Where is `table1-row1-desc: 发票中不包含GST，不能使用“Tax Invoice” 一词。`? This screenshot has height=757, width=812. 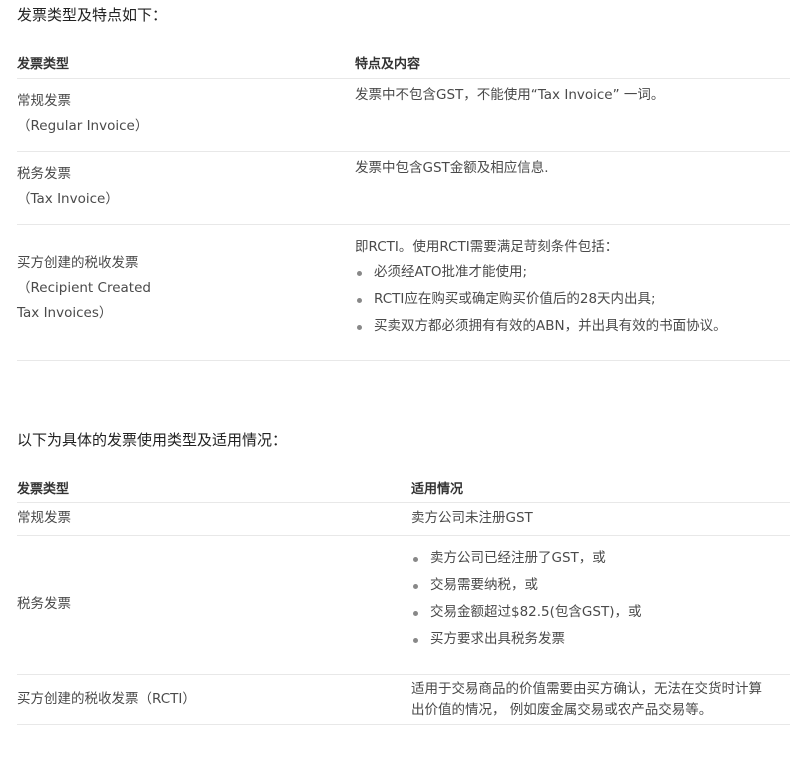
table1-row1-desc: 发票中不包含GST，不能使用“Tax Invoice” 一词。 is located at coordinates (510, 95).